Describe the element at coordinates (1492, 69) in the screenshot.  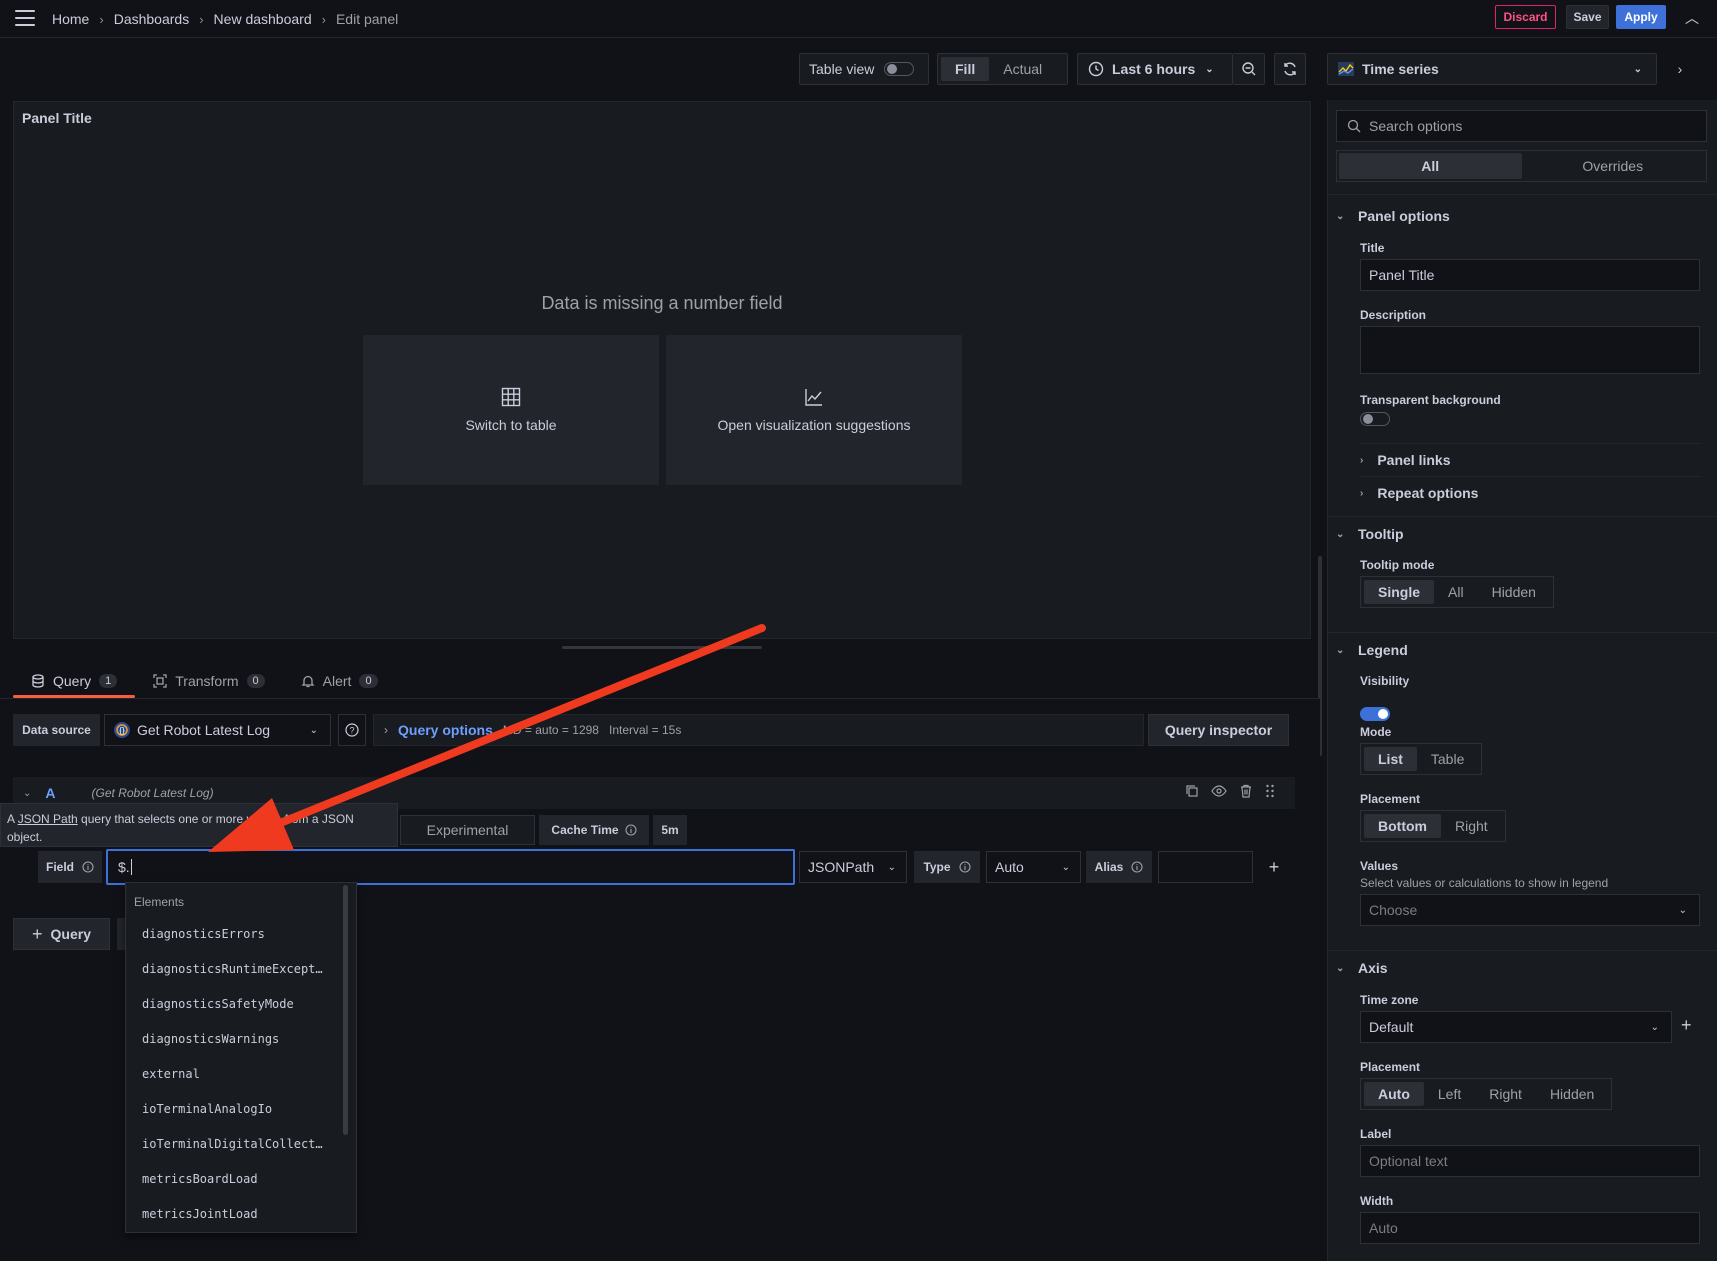
I see `visualization-picker: Time series ⌄` at that location.